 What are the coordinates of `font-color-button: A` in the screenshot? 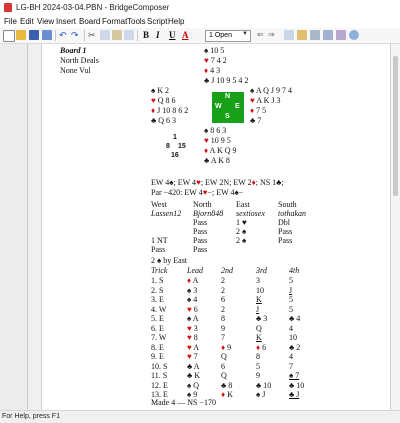 It's located at (185, 35).